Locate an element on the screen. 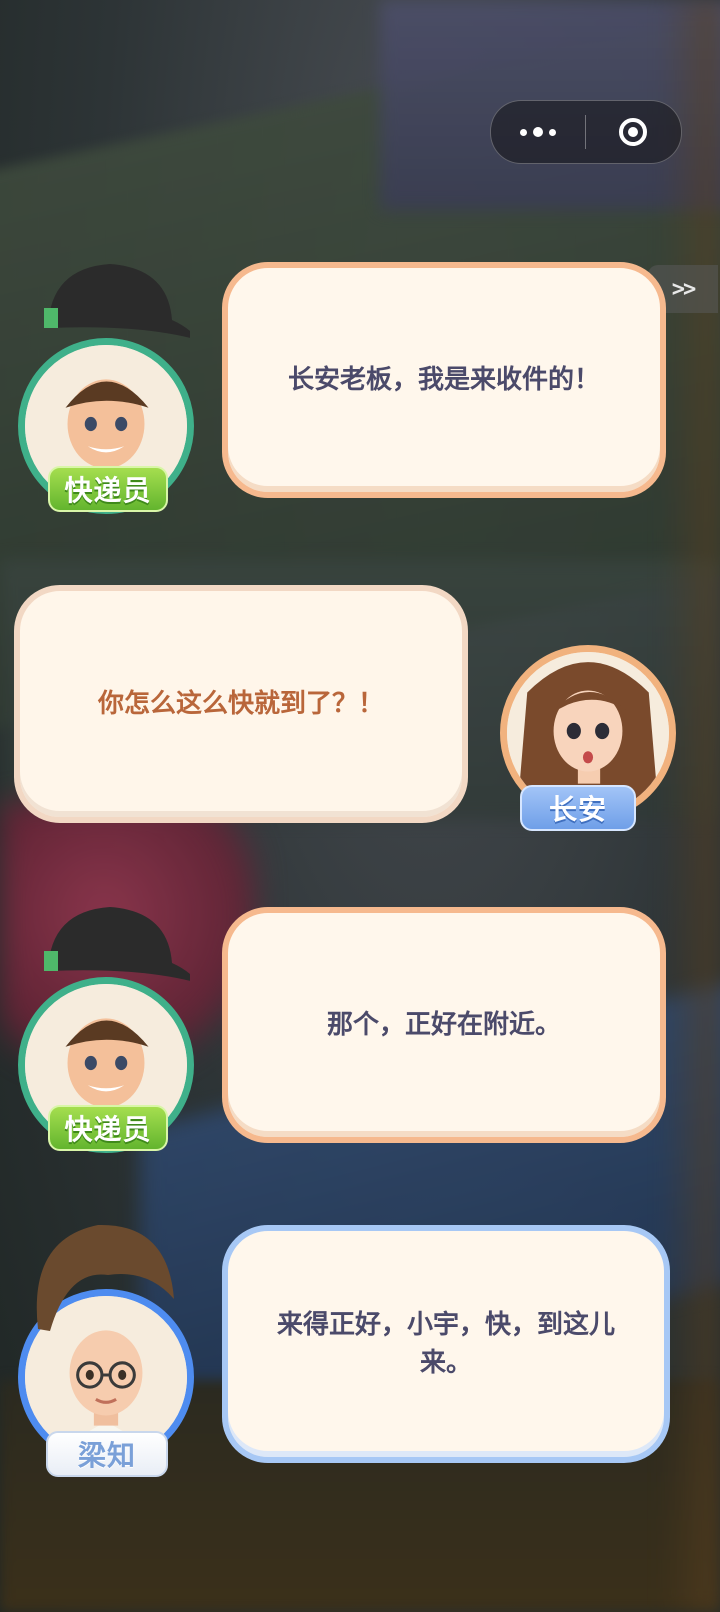 This screenshot has height=1612, width=720. dialogue-bubble: 那个，正好在附近。 is located at coordinates (444, 1025).